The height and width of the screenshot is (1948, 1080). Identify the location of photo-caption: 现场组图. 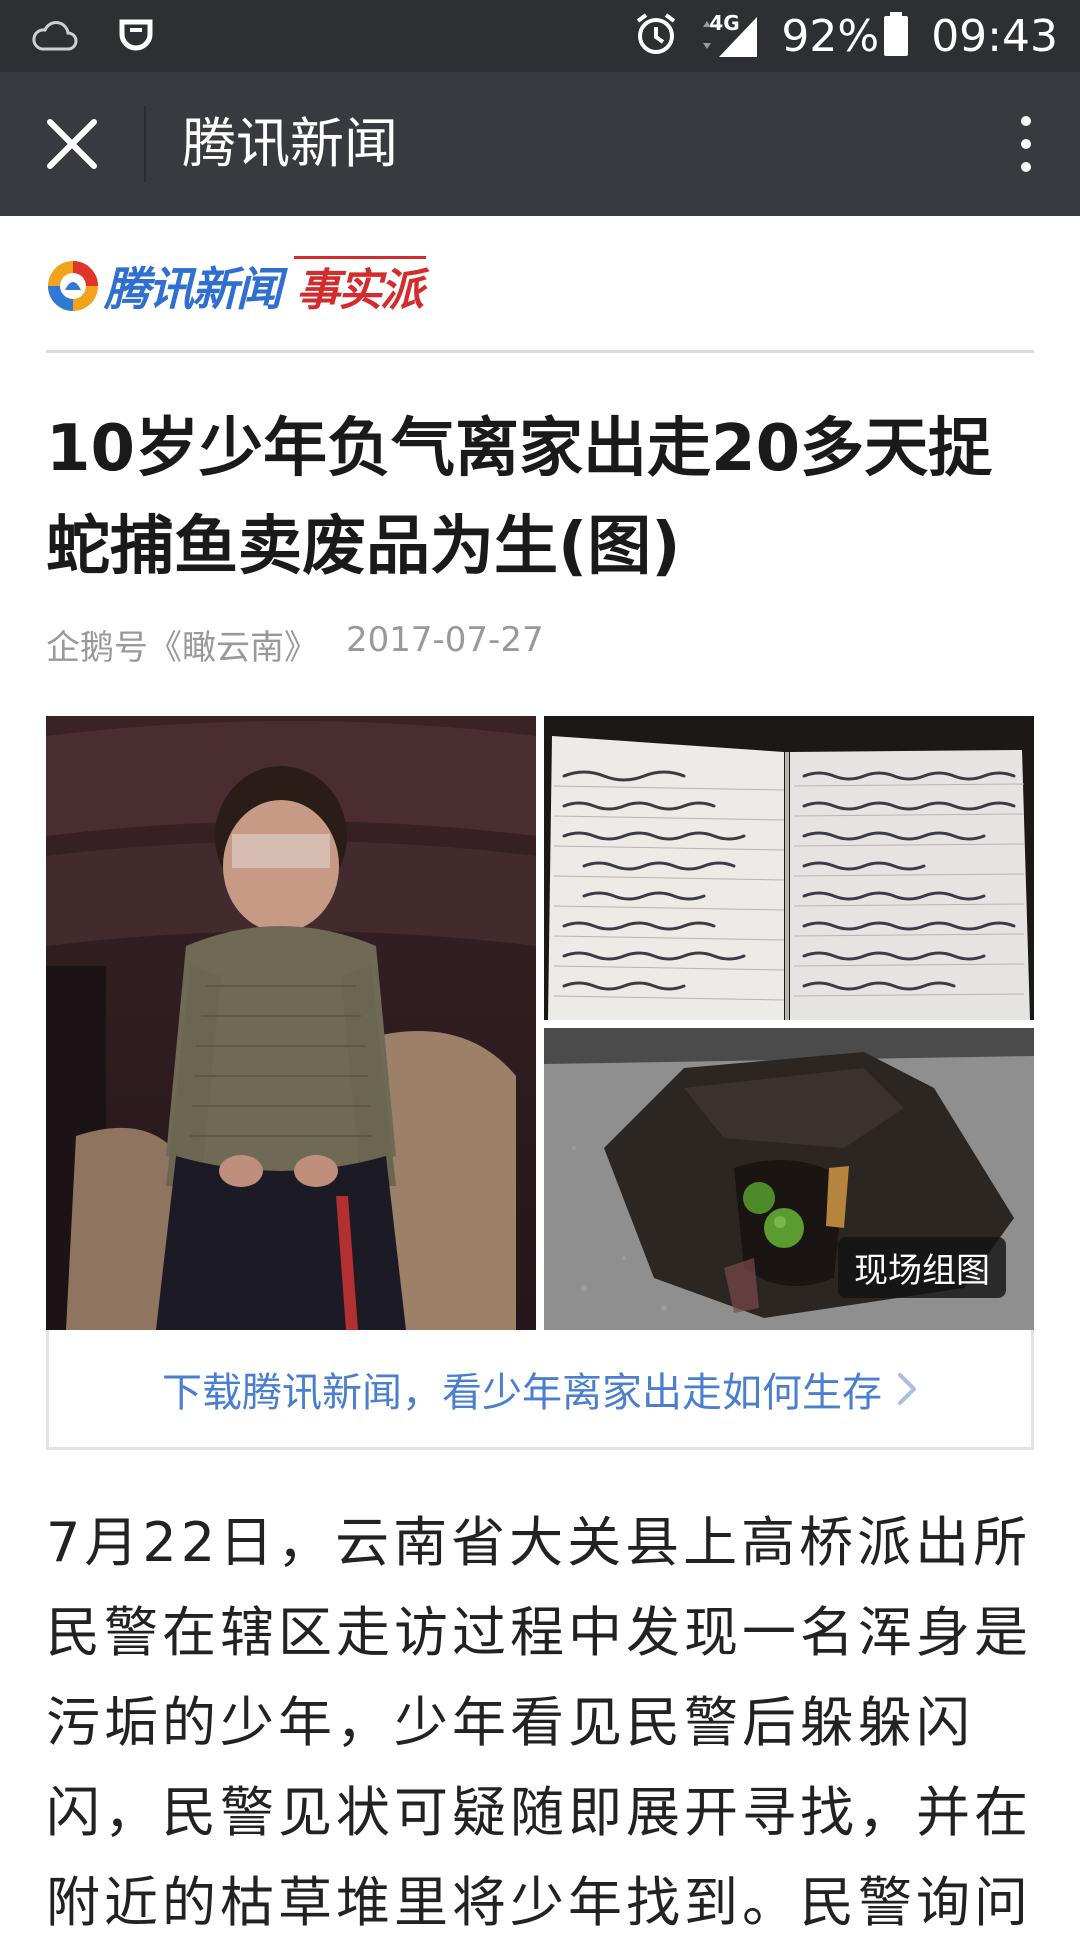
(922, 1267).